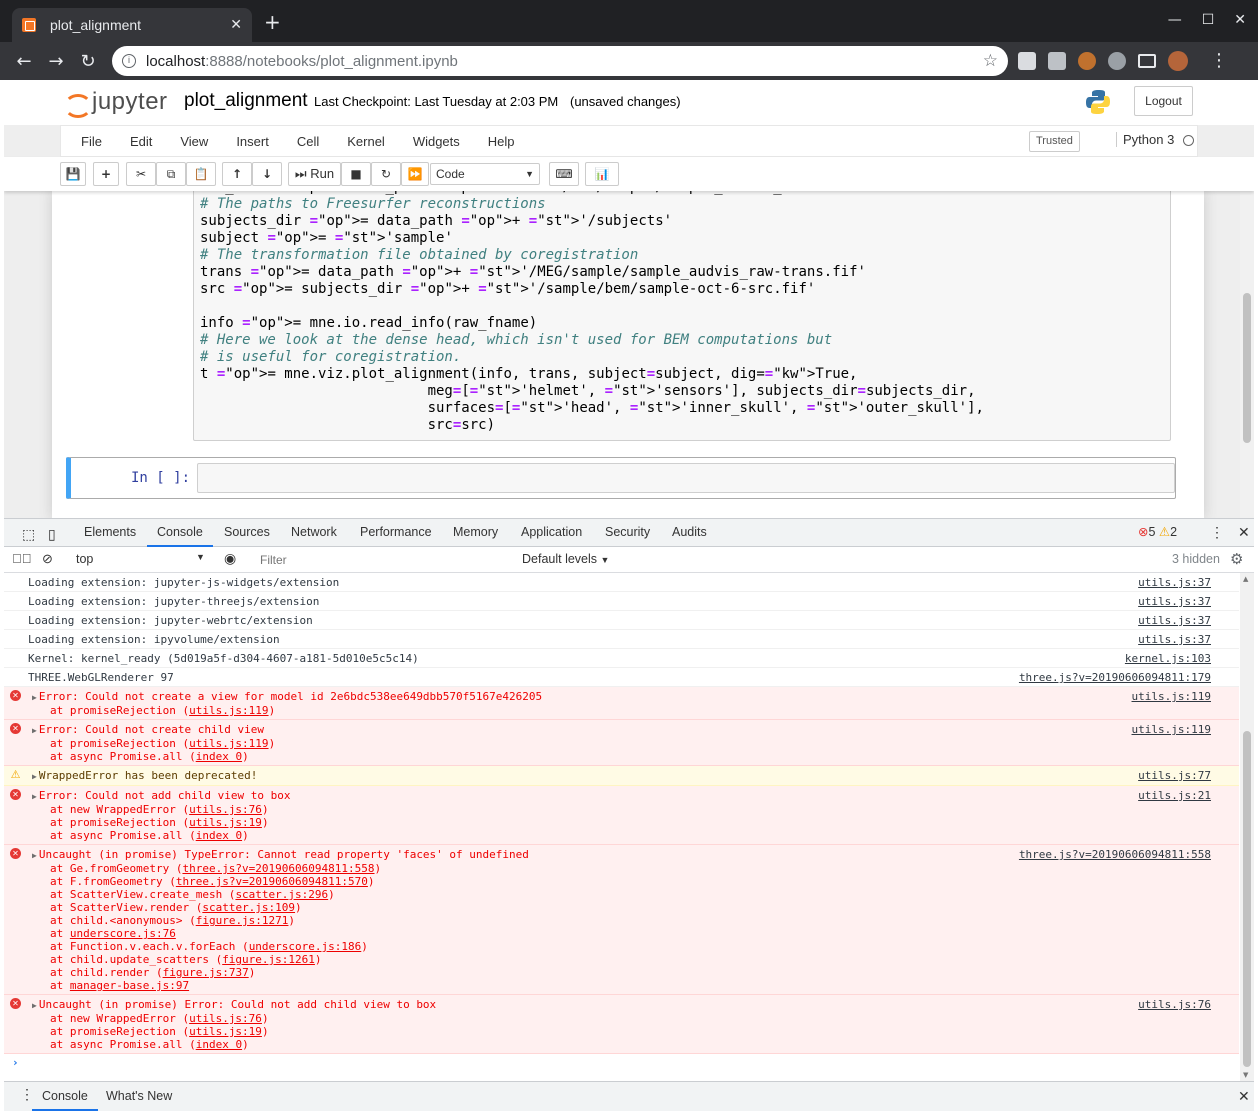 The height and width of the screenshot is (1114, 1258). Describe the element at coordinates (268, 959) in the screenshot. I see `stack-frame-link: figure.js:1261` at that location.